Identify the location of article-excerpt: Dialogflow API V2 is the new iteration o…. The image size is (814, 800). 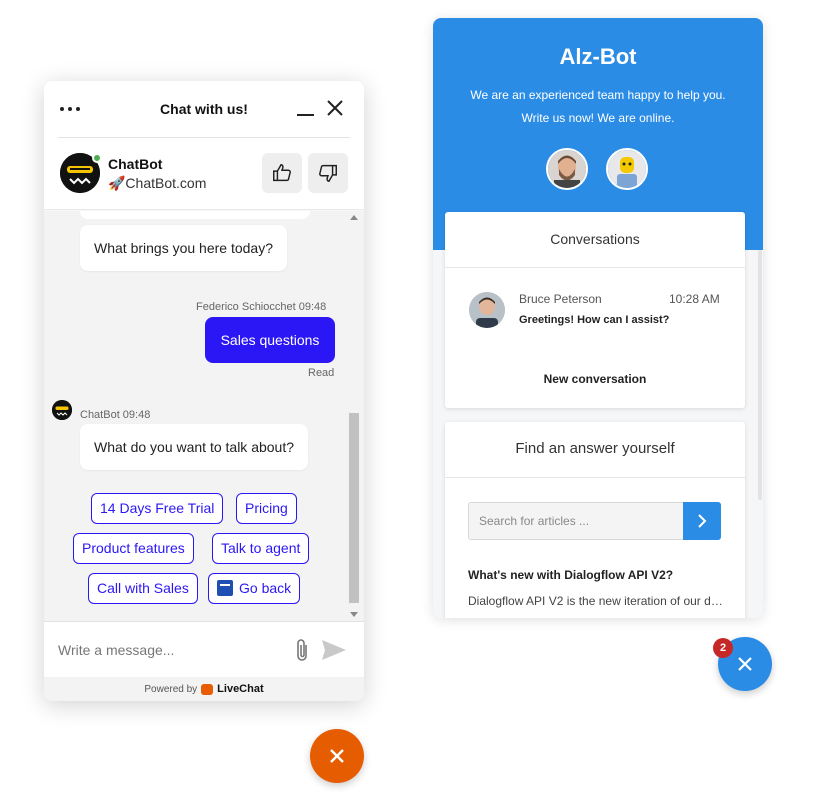
(596, 601).